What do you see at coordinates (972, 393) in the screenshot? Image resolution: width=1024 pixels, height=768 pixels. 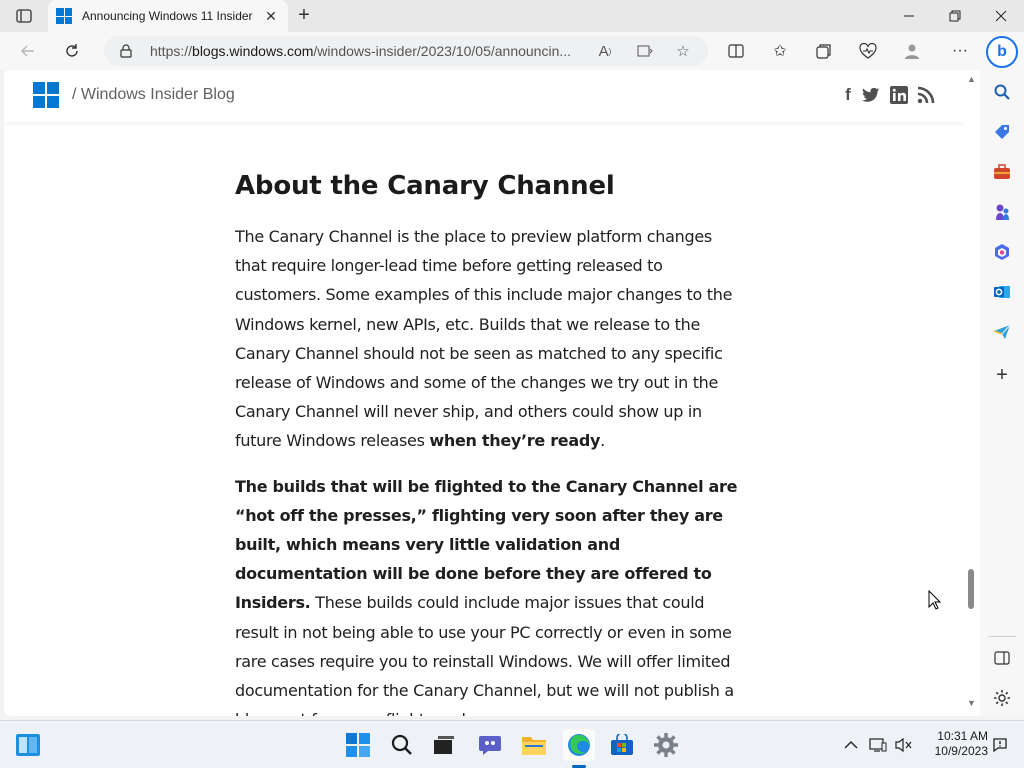 I see `page-scrollbar` at bounding box center [972, 393].